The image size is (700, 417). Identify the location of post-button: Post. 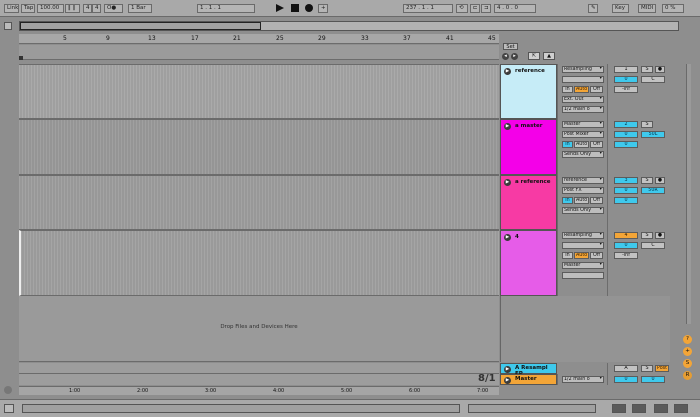
(662, 368).